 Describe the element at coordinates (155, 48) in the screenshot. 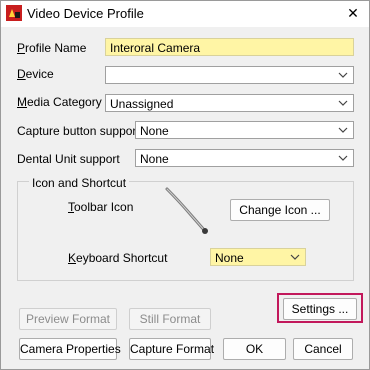

I see `profile-name-value: Interoral Camera` at that location.